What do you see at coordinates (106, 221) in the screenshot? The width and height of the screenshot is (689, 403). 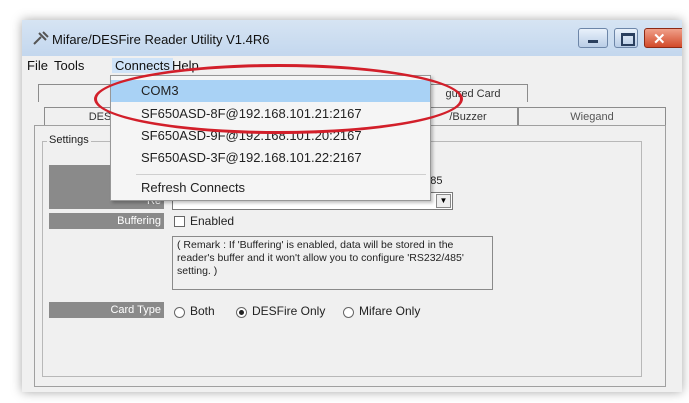 I see `buffering-label: Buffering` at bounding box center [106, 221].